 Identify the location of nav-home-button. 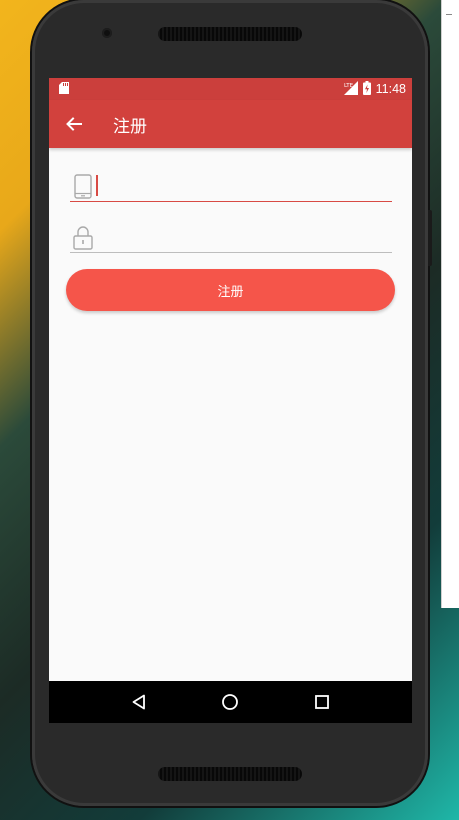
(230, 702).